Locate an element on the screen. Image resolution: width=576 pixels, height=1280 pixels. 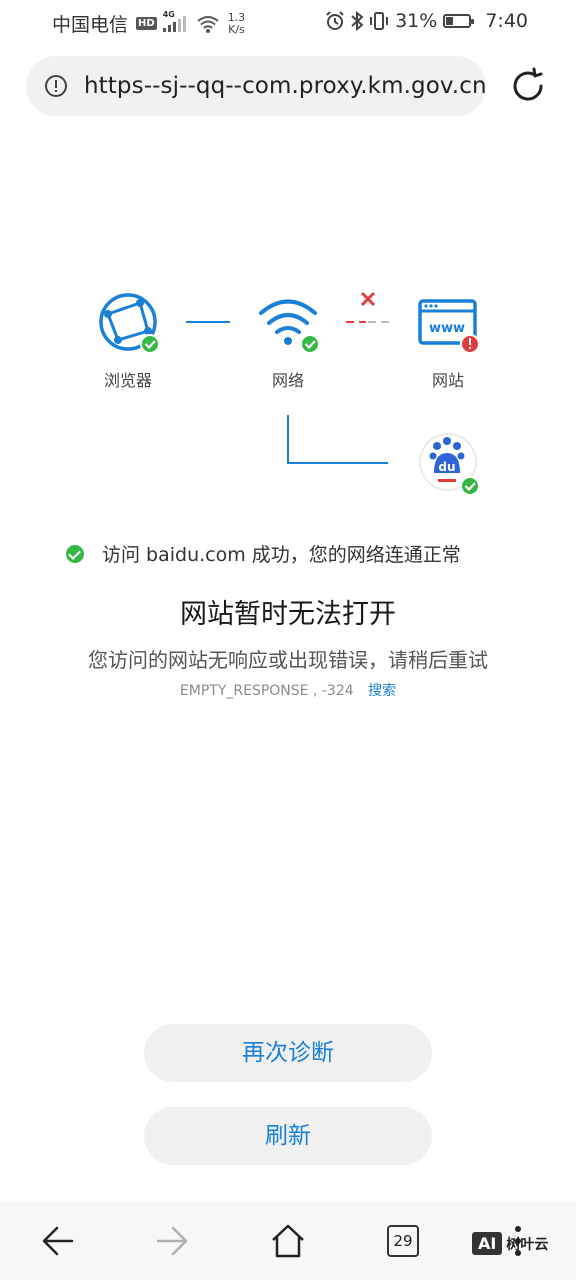
watermark: AI 树叶云 is located at coordinates (510, 1243).